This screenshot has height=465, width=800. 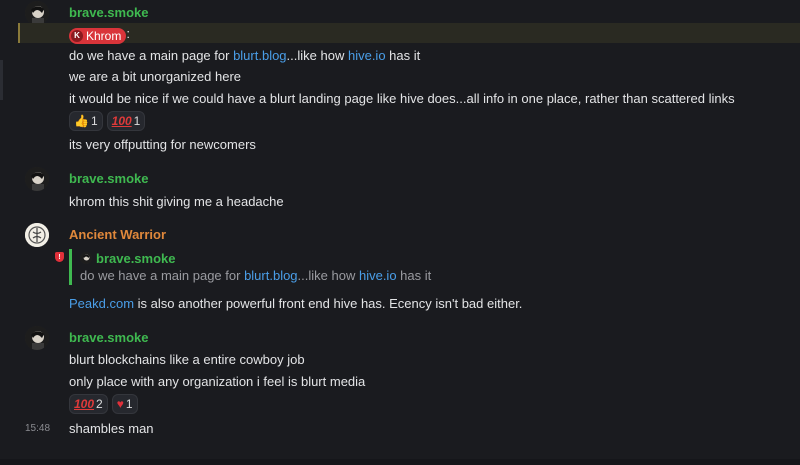 I want to click on mention-highlight, so click(x=409, y=33).